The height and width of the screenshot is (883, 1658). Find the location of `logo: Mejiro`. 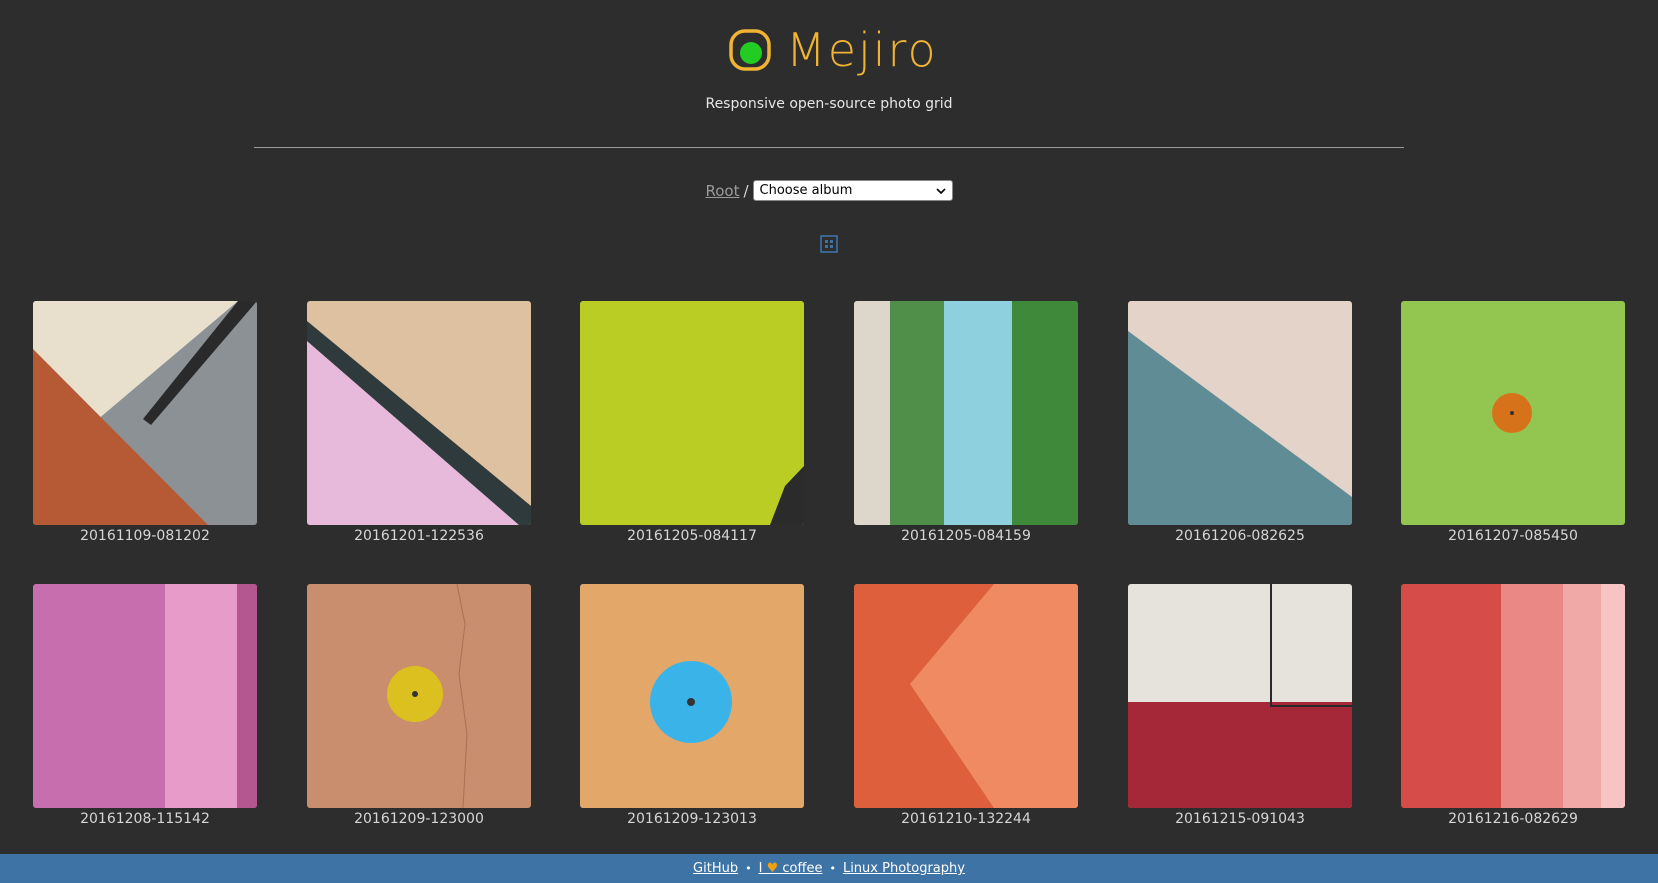

logo: Mejiro is located at coordinates (833, 50).